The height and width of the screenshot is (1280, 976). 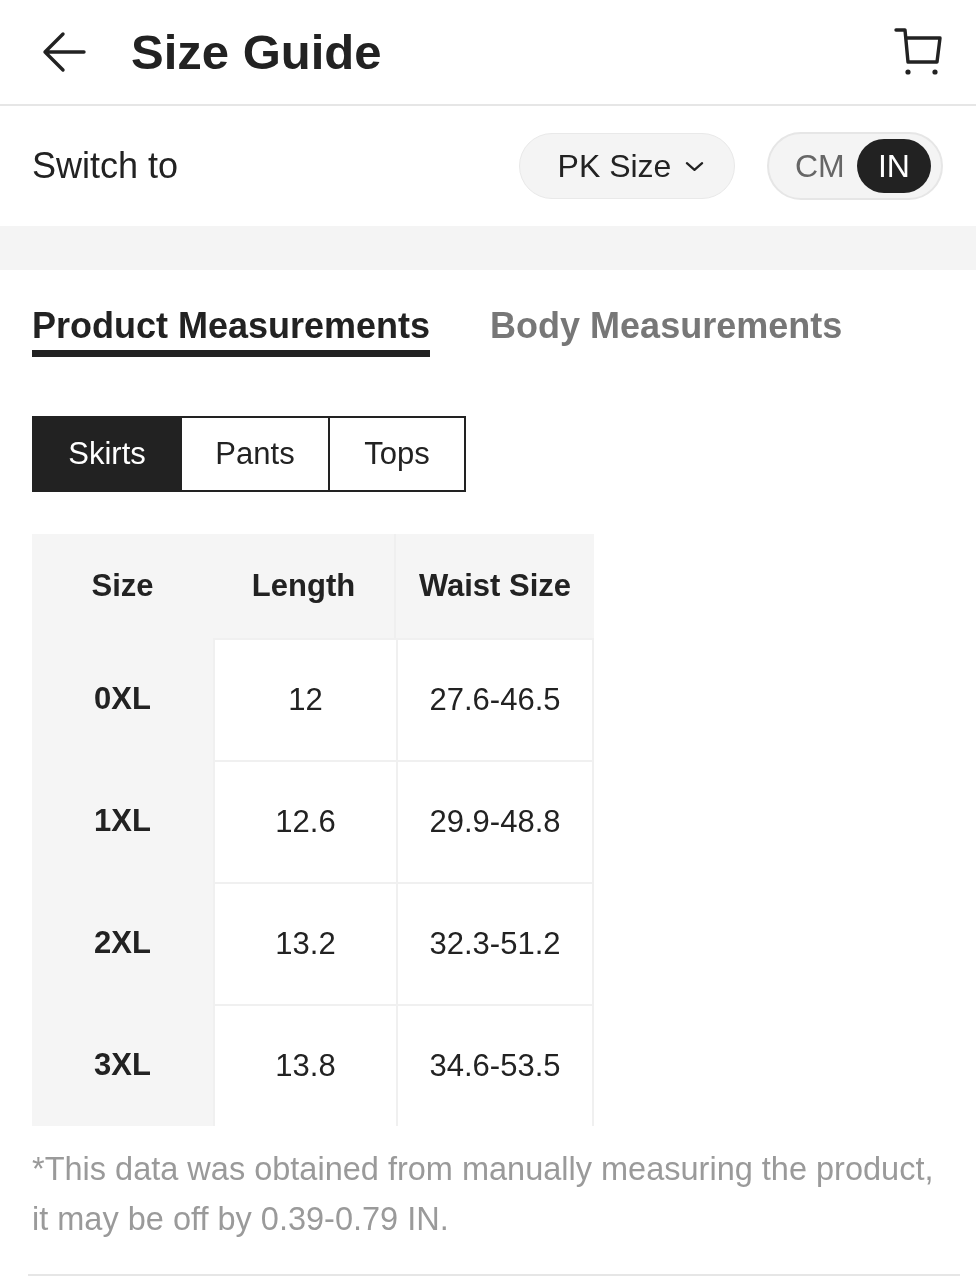 What do you see at coordinates (107, 454) in the screenshot?
I see `category-tab: Skirts` at bounding box center [107, 454].